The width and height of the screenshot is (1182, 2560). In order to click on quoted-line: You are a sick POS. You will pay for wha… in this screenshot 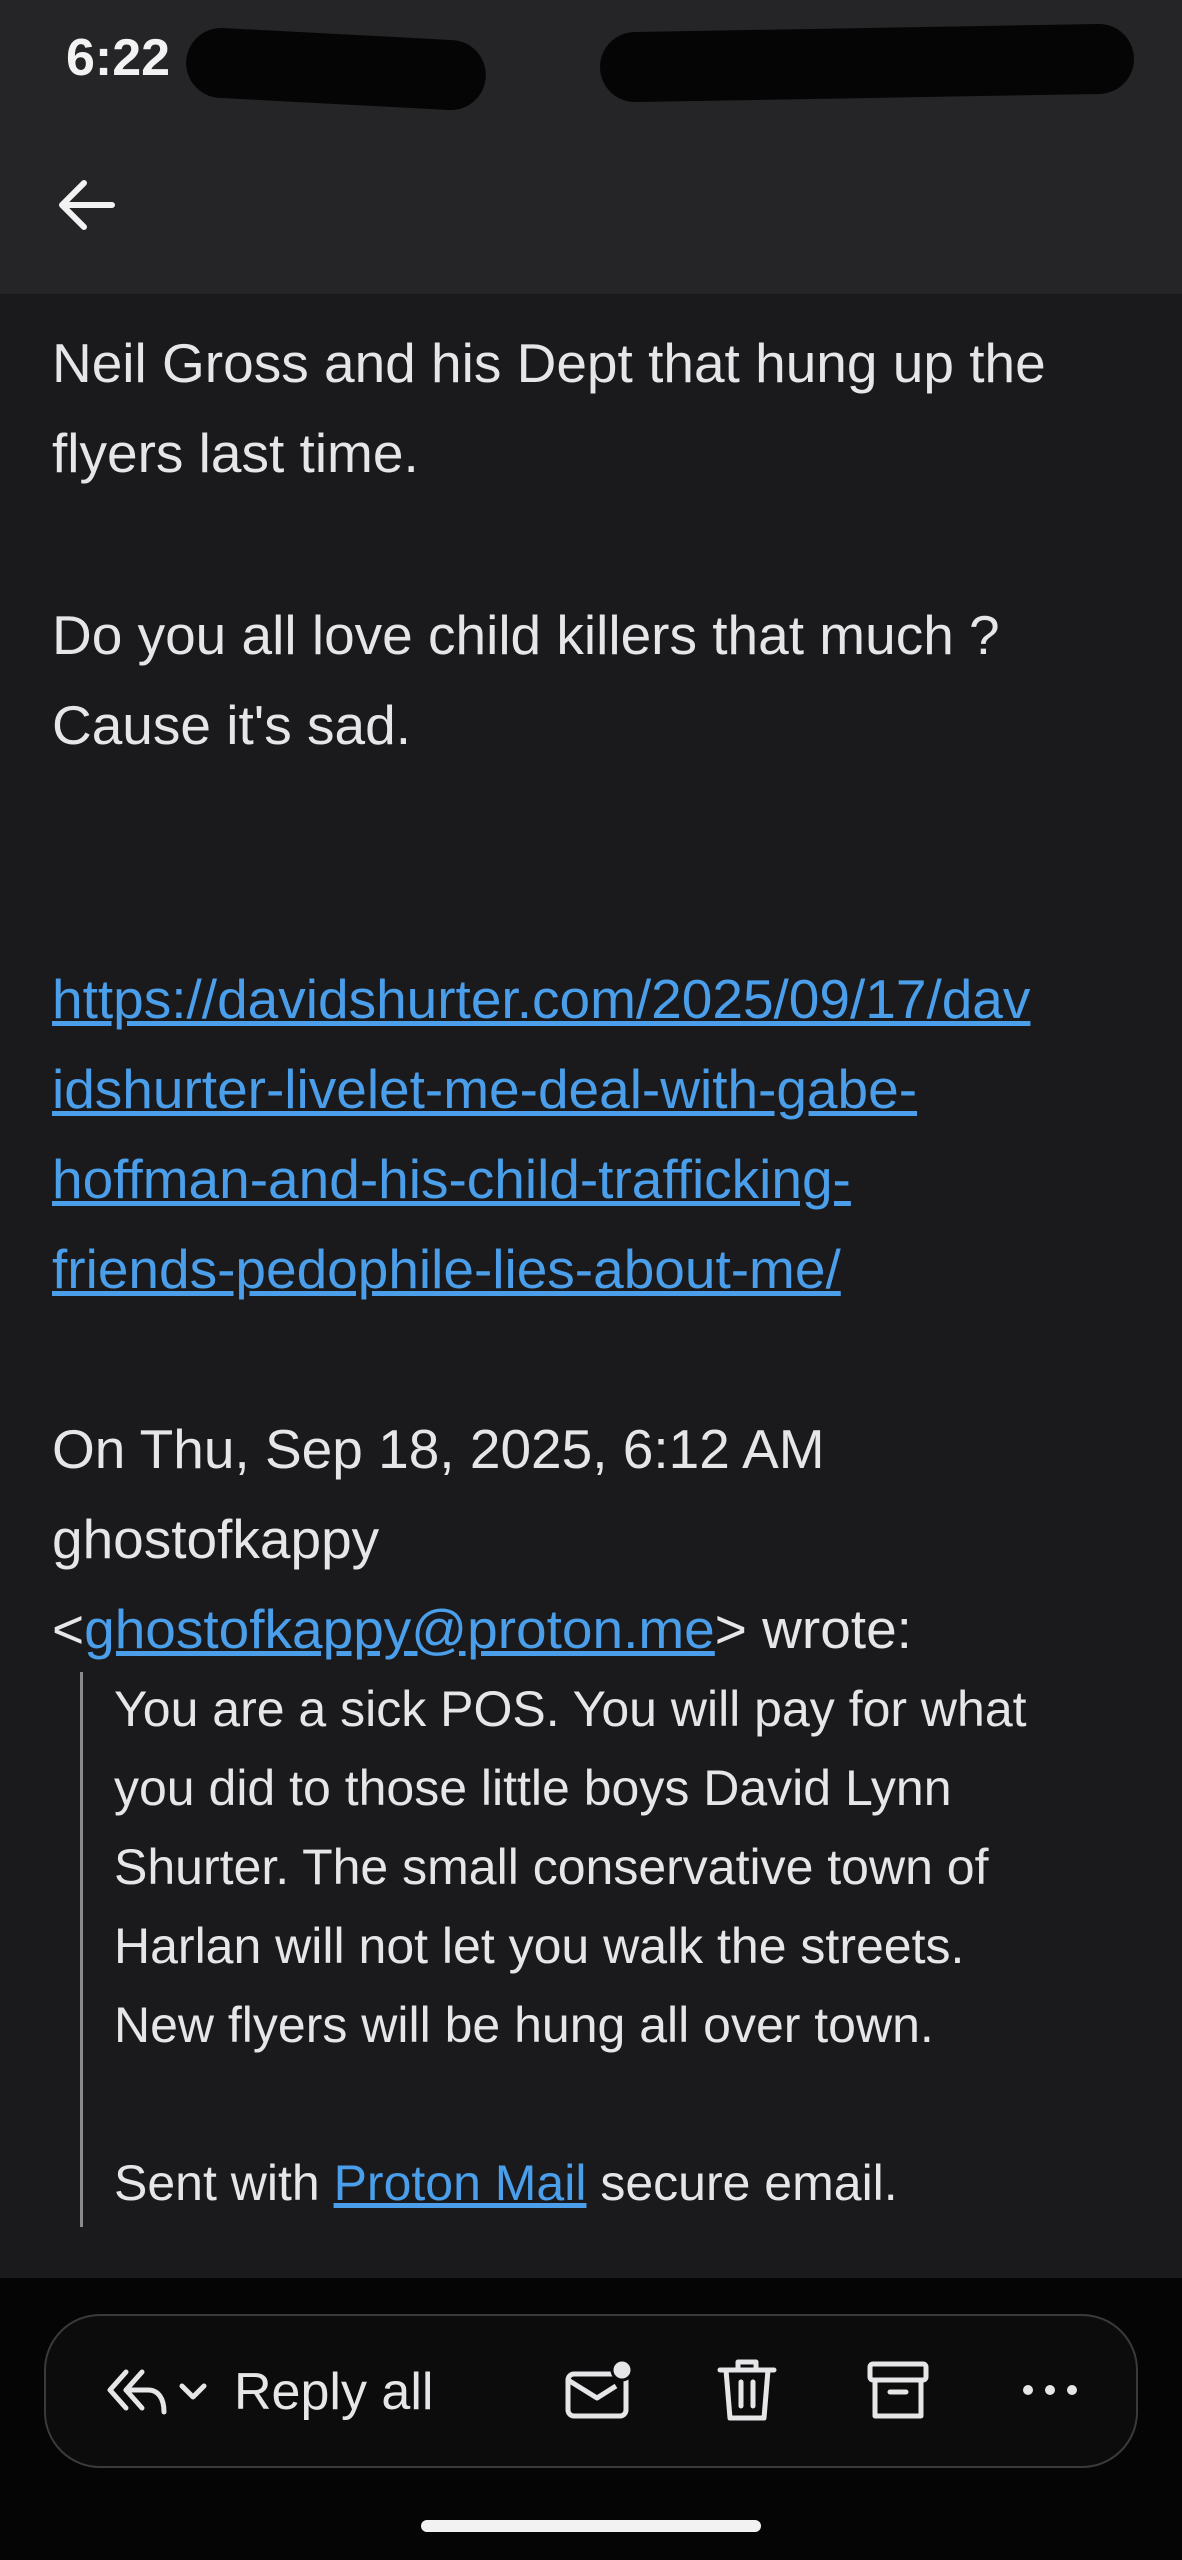, I will do `click(570, 1709)`.